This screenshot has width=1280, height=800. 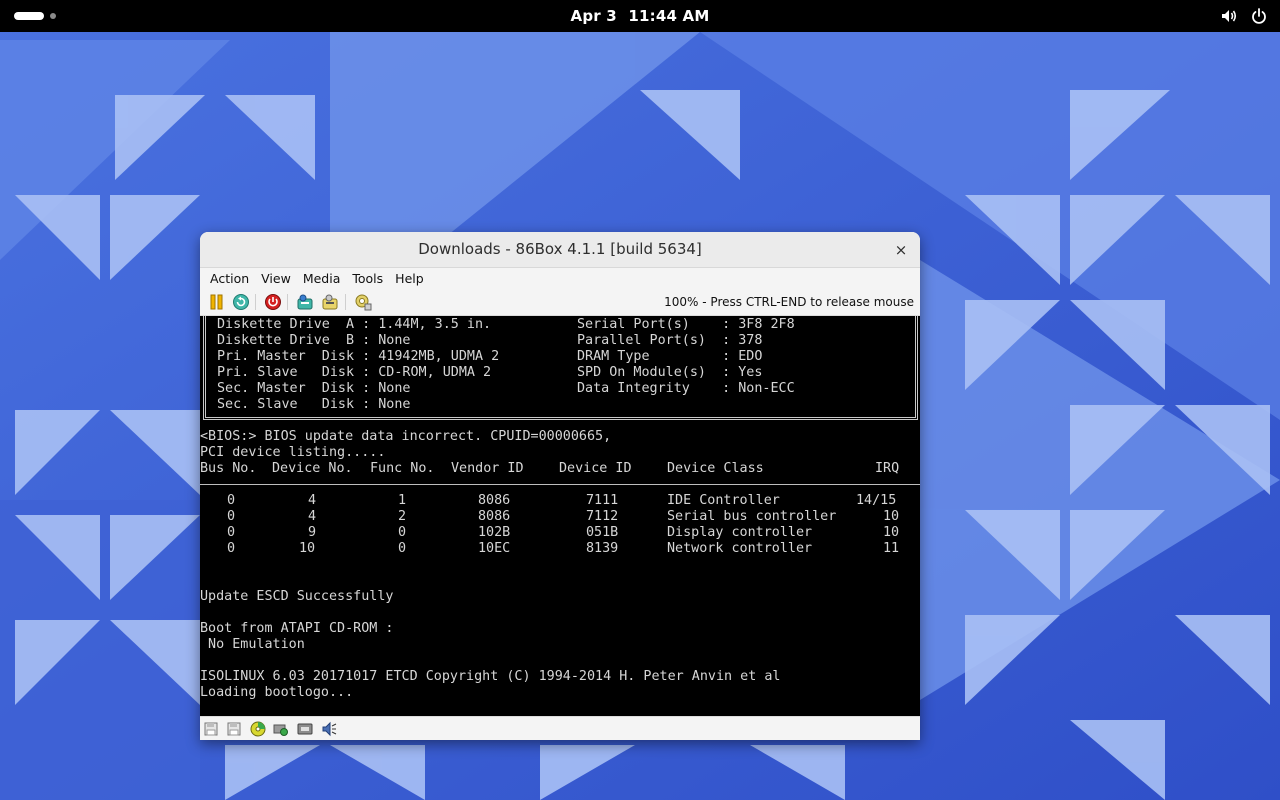 What do you see at coordinates (723, 500) in the screenshot?
I see `pci-cell: IDE Controller` at bounding box center [723, 500].